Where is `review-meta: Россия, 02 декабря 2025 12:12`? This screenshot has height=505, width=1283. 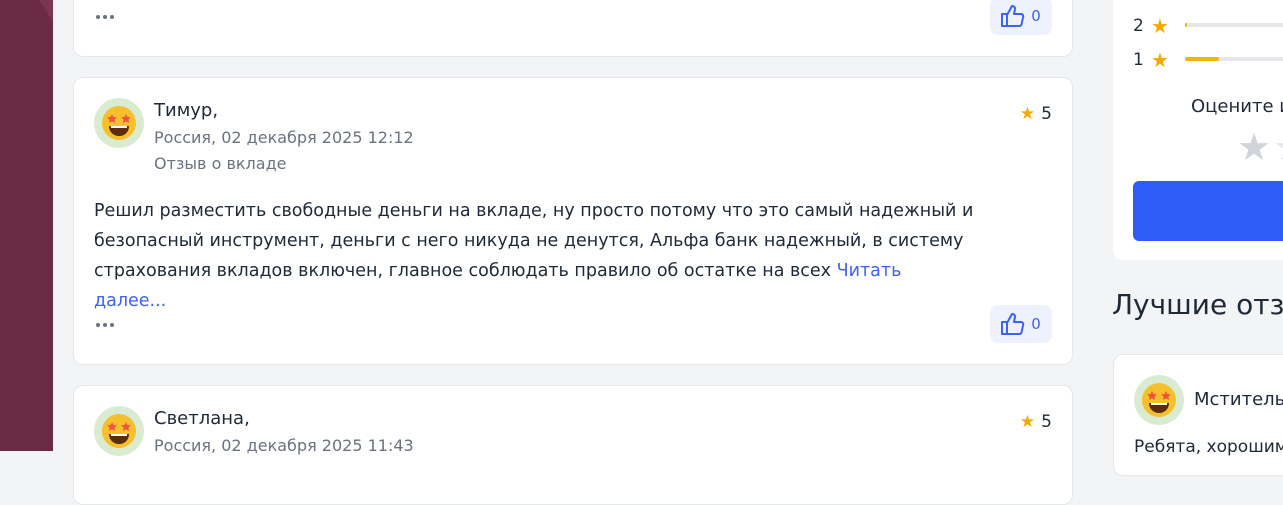
review-meta: Россия, 02 декабря 2025 12:12 is located at coordinates (284, 137).